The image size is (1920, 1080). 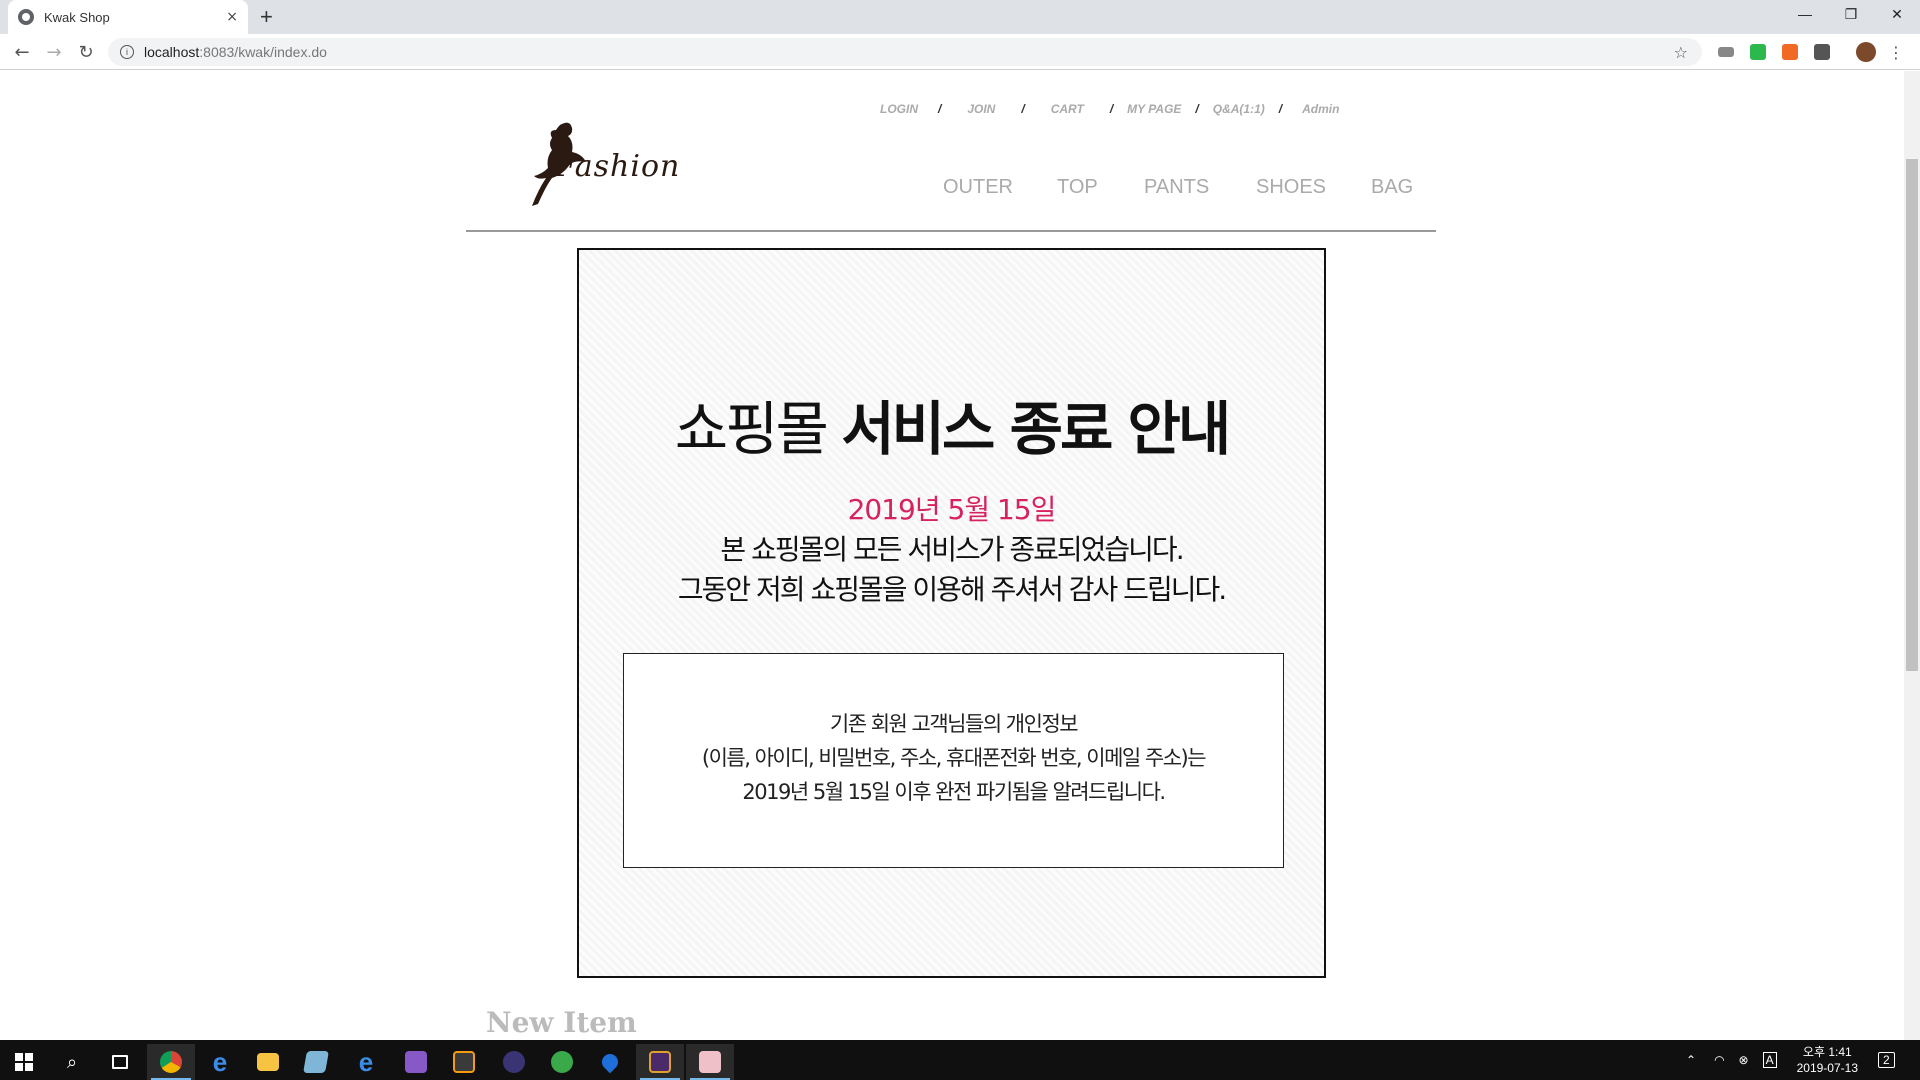 I want to click on notification-icon: 2, so click(x=1886, y=1060).